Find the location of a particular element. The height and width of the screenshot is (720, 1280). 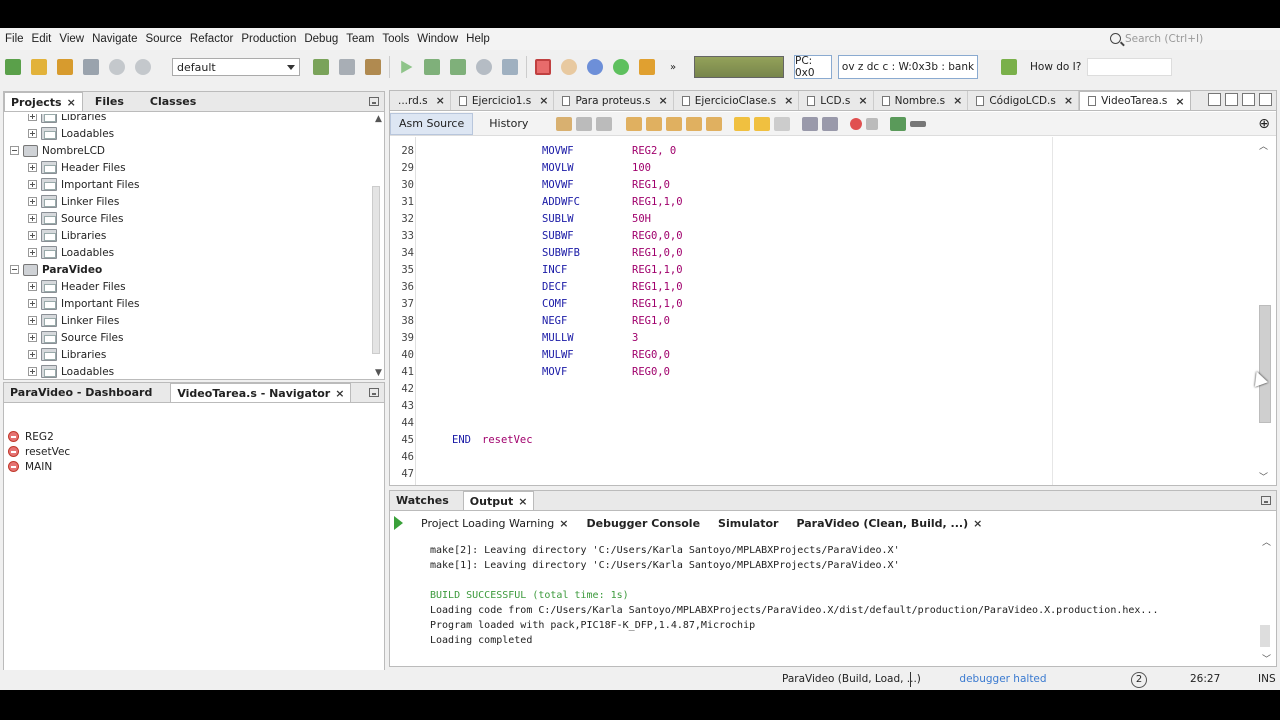

navigator-item: MAIN is located at coordinates (30, 466).